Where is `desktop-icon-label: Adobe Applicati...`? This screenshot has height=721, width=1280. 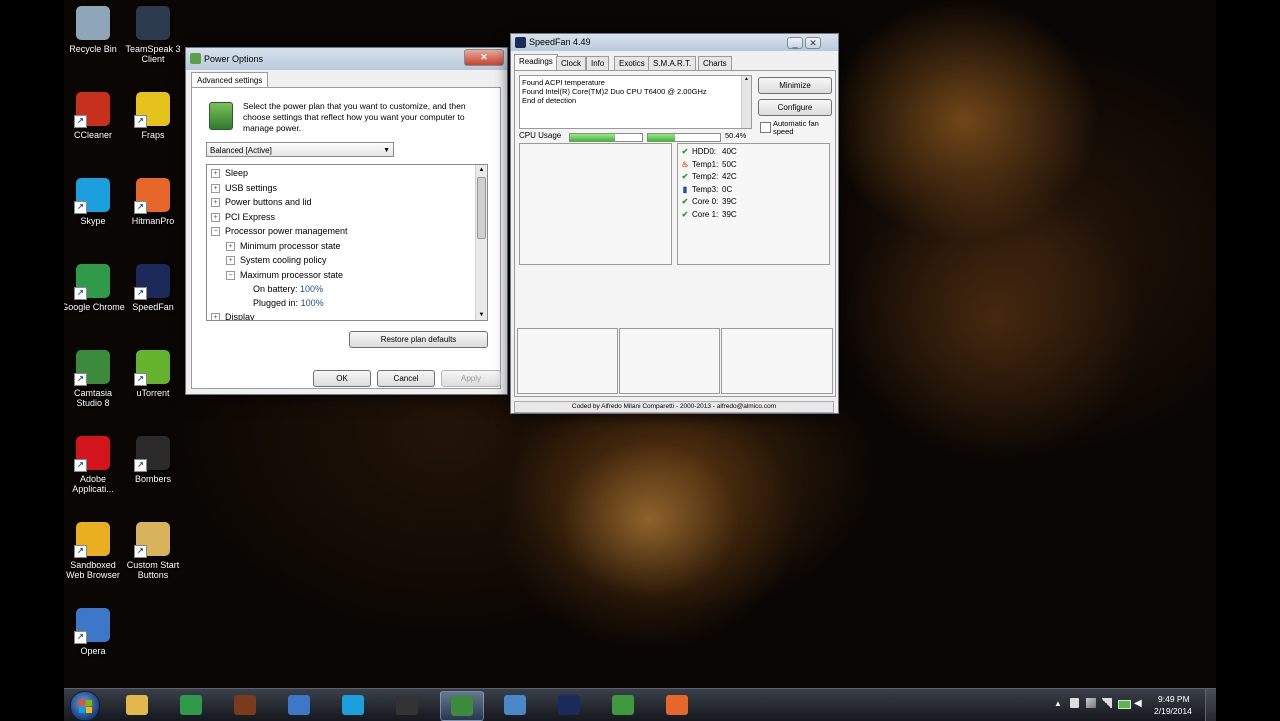 desktop-icon-label: Adobe Applicati... is located at coordinates (93, 484).